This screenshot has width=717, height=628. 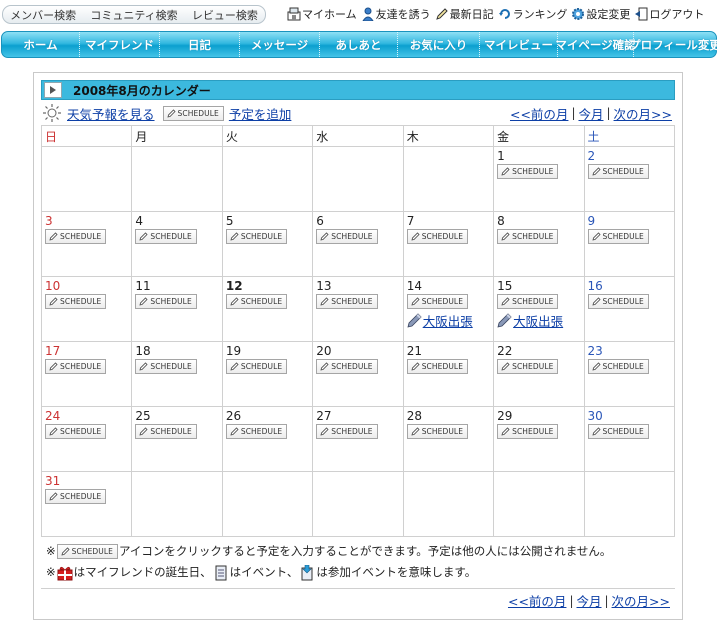 I want to click on calendar-day-cell: 27 SCHEDULE, so click(x=358, y=439).